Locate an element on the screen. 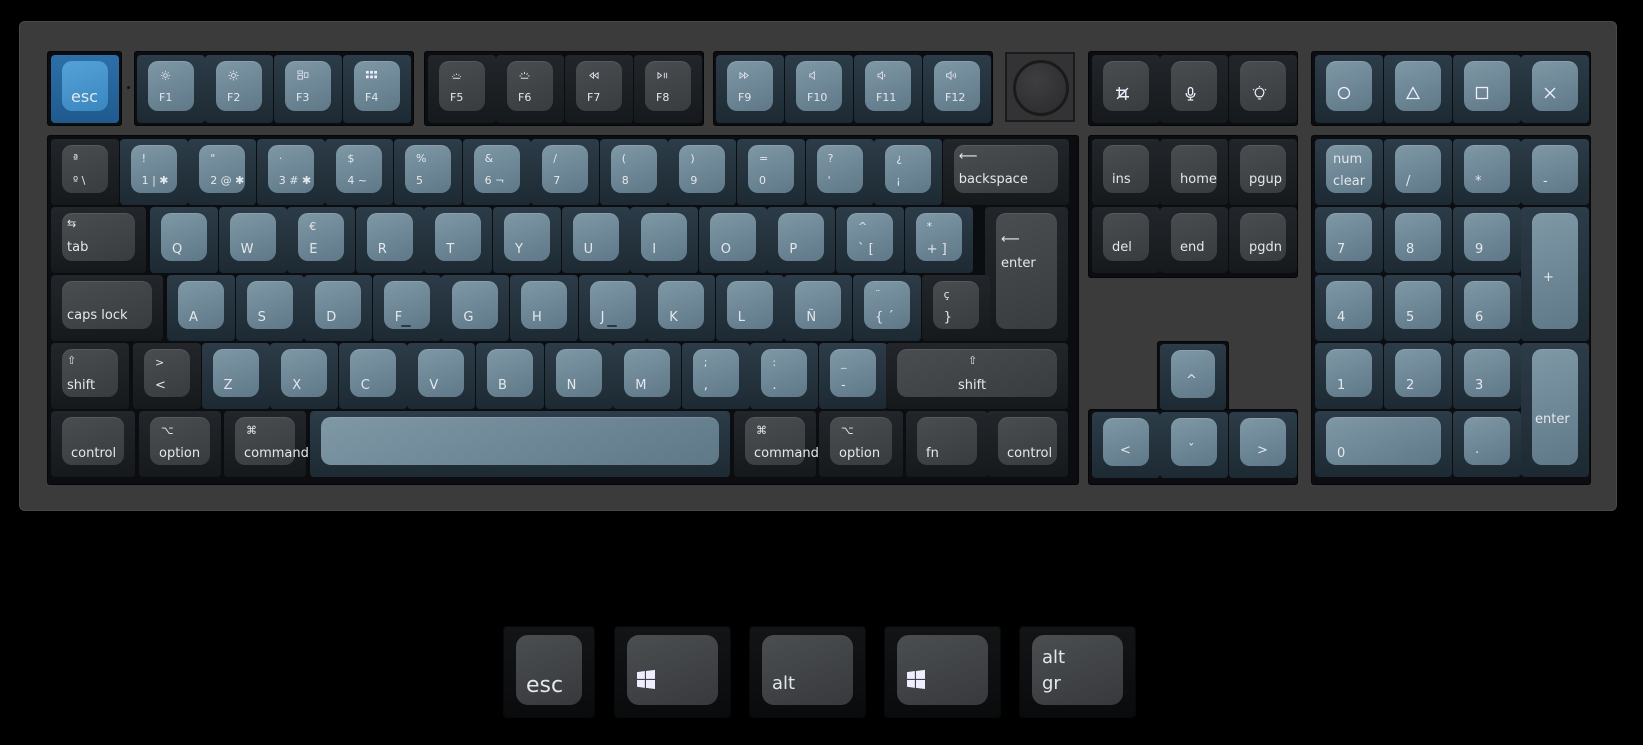 The image size is (1643, 745). key-left-option: ⌥ option is located at coordinates (180, 444).